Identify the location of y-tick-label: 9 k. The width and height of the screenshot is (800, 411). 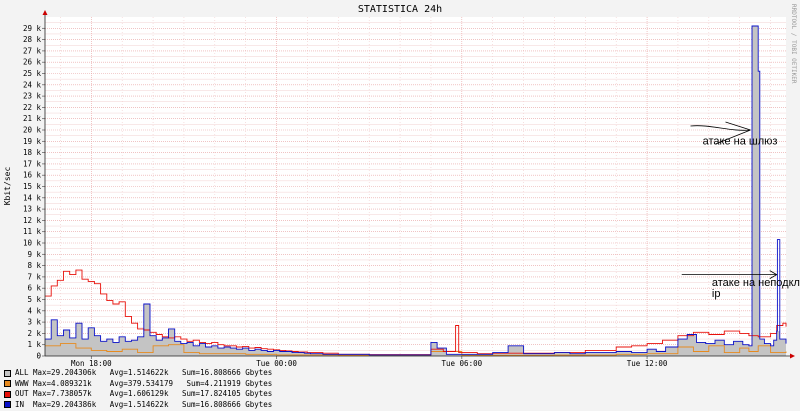
(34, 254).